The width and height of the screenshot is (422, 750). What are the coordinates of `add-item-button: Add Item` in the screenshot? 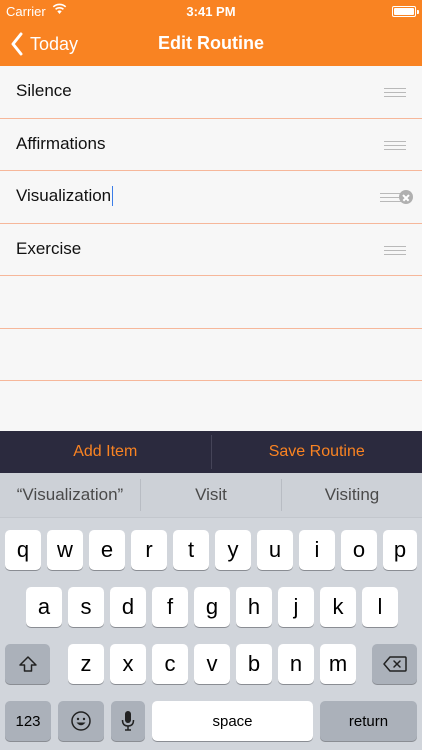 It's located at (105, 452).